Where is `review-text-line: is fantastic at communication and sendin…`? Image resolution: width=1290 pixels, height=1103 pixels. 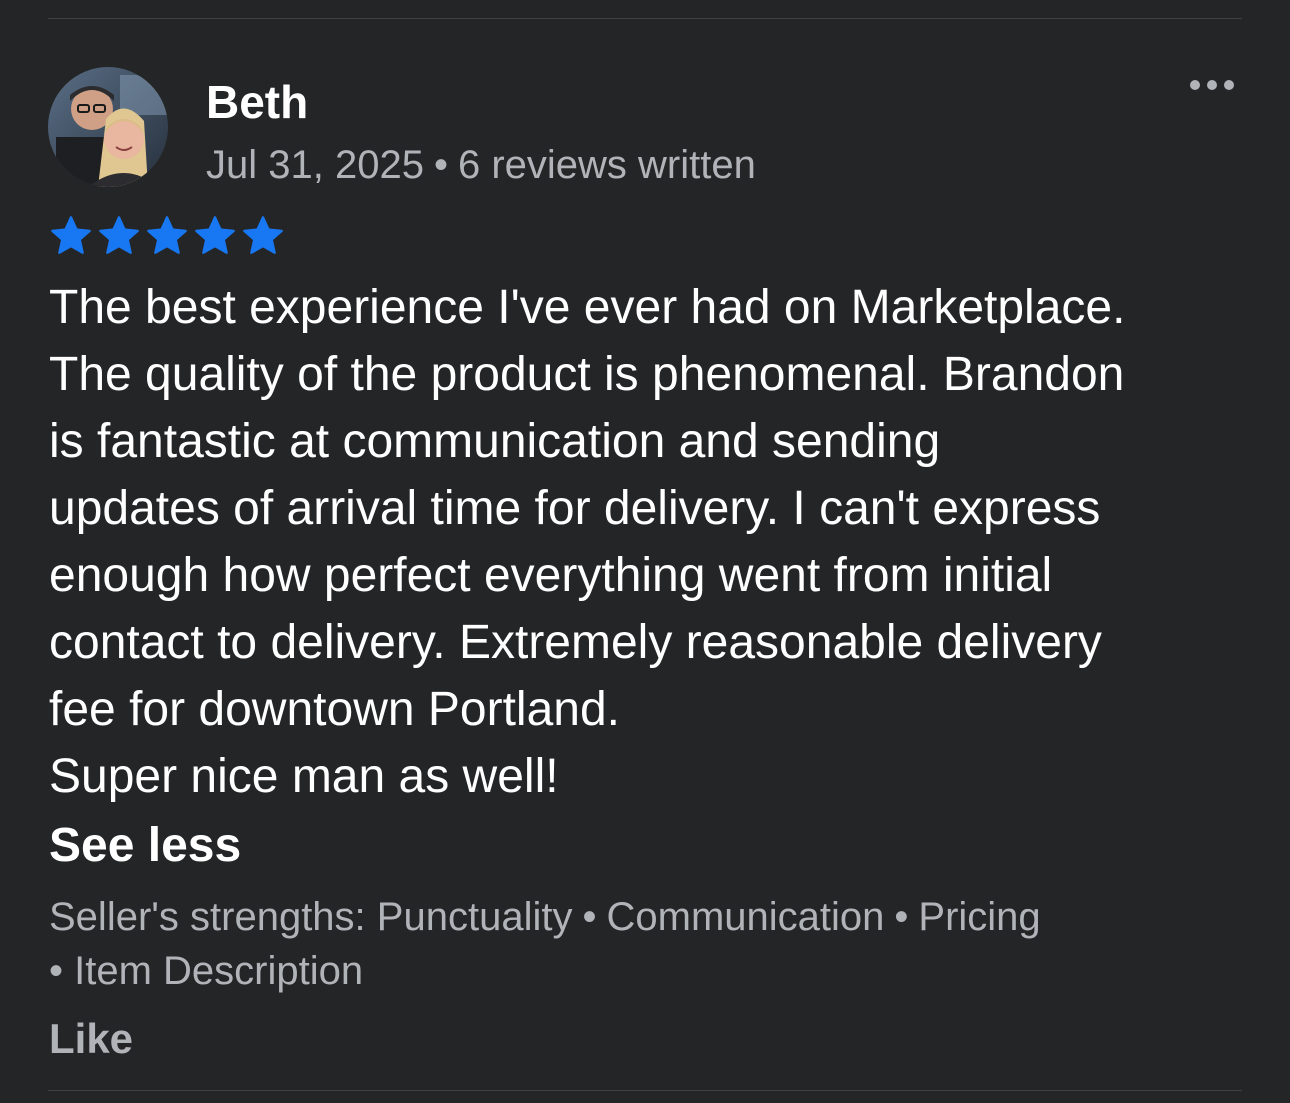 review-text-line: is fantastic at communication and sendin… is located at coordinates (495, 441).